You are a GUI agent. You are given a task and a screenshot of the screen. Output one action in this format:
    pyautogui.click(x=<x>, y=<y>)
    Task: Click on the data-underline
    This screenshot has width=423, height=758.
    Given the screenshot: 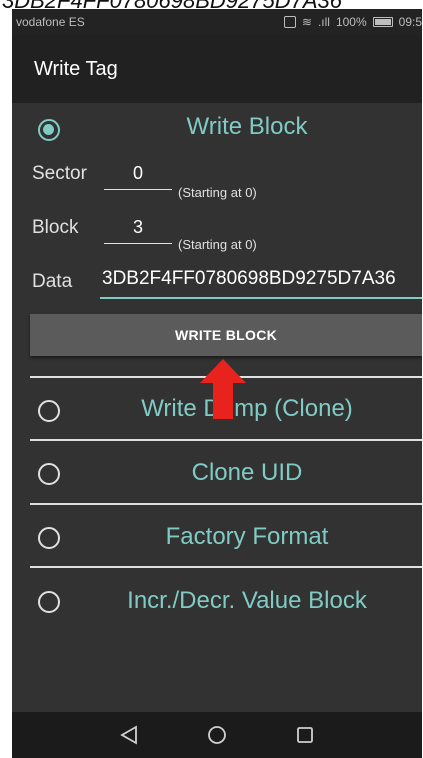 What is the action you would take?
    pyautogui.click(x=261, y=298)
    